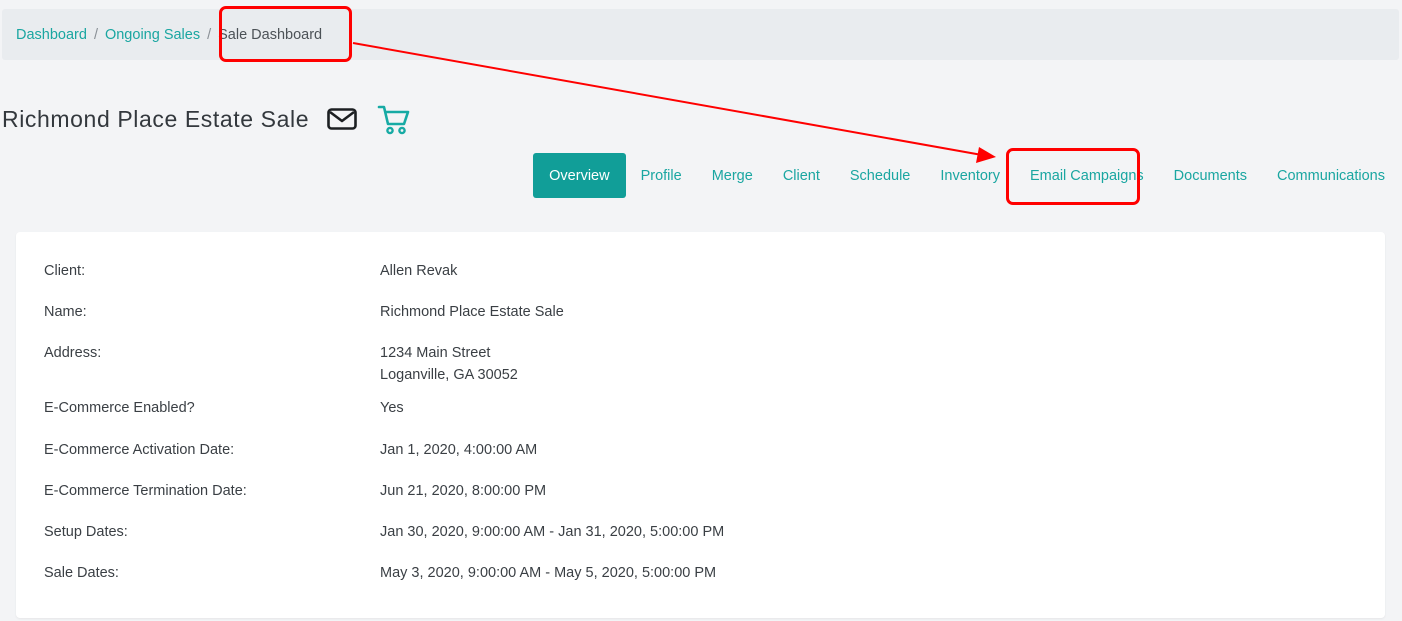  Describe the element at coordinates (392, 408) in the screenshot. I see `detail-value: Yes` at that location.